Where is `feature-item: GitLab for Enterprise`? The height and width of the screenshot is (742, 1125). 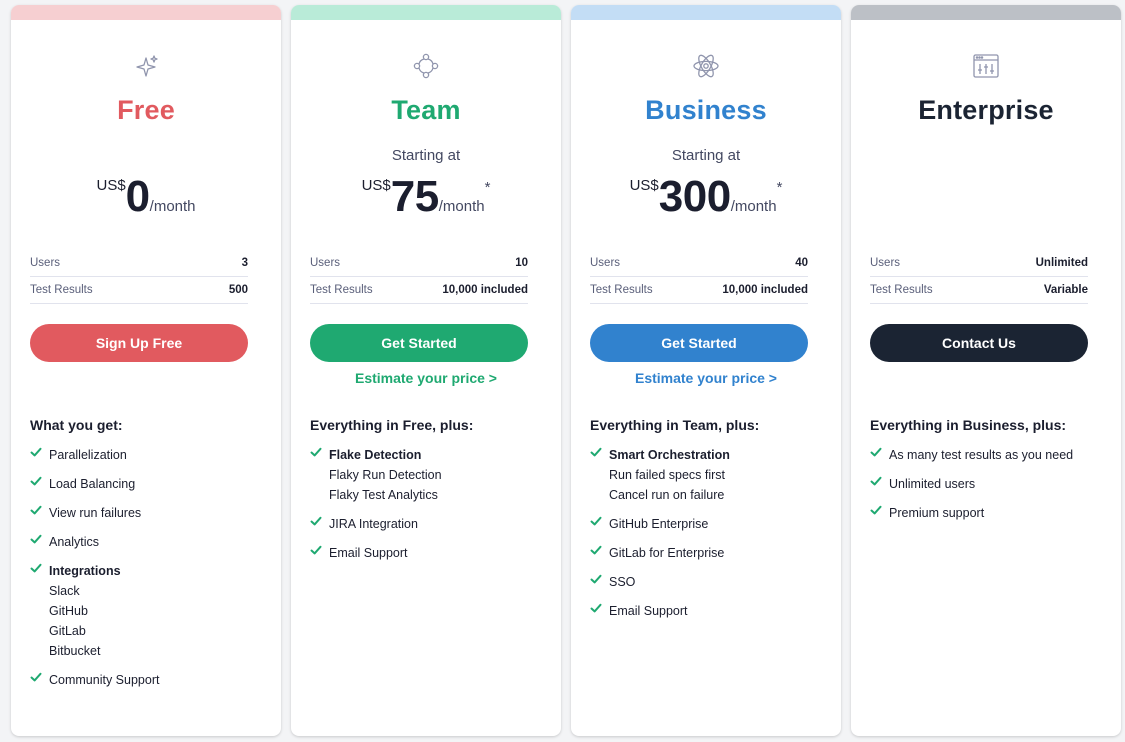
feature-item: GitLab for Enterprise is located at coordinates (710, 553).